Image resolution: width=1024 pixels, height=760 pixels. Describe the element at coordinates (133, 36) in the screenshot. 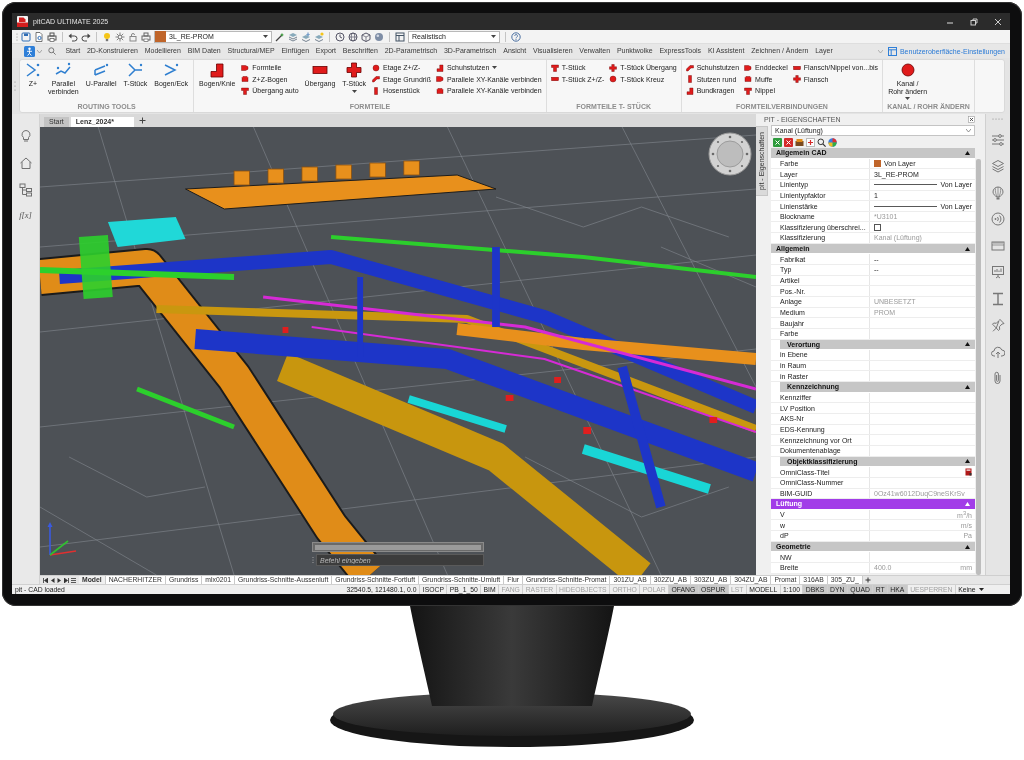

I see `lock-icon` at that location.